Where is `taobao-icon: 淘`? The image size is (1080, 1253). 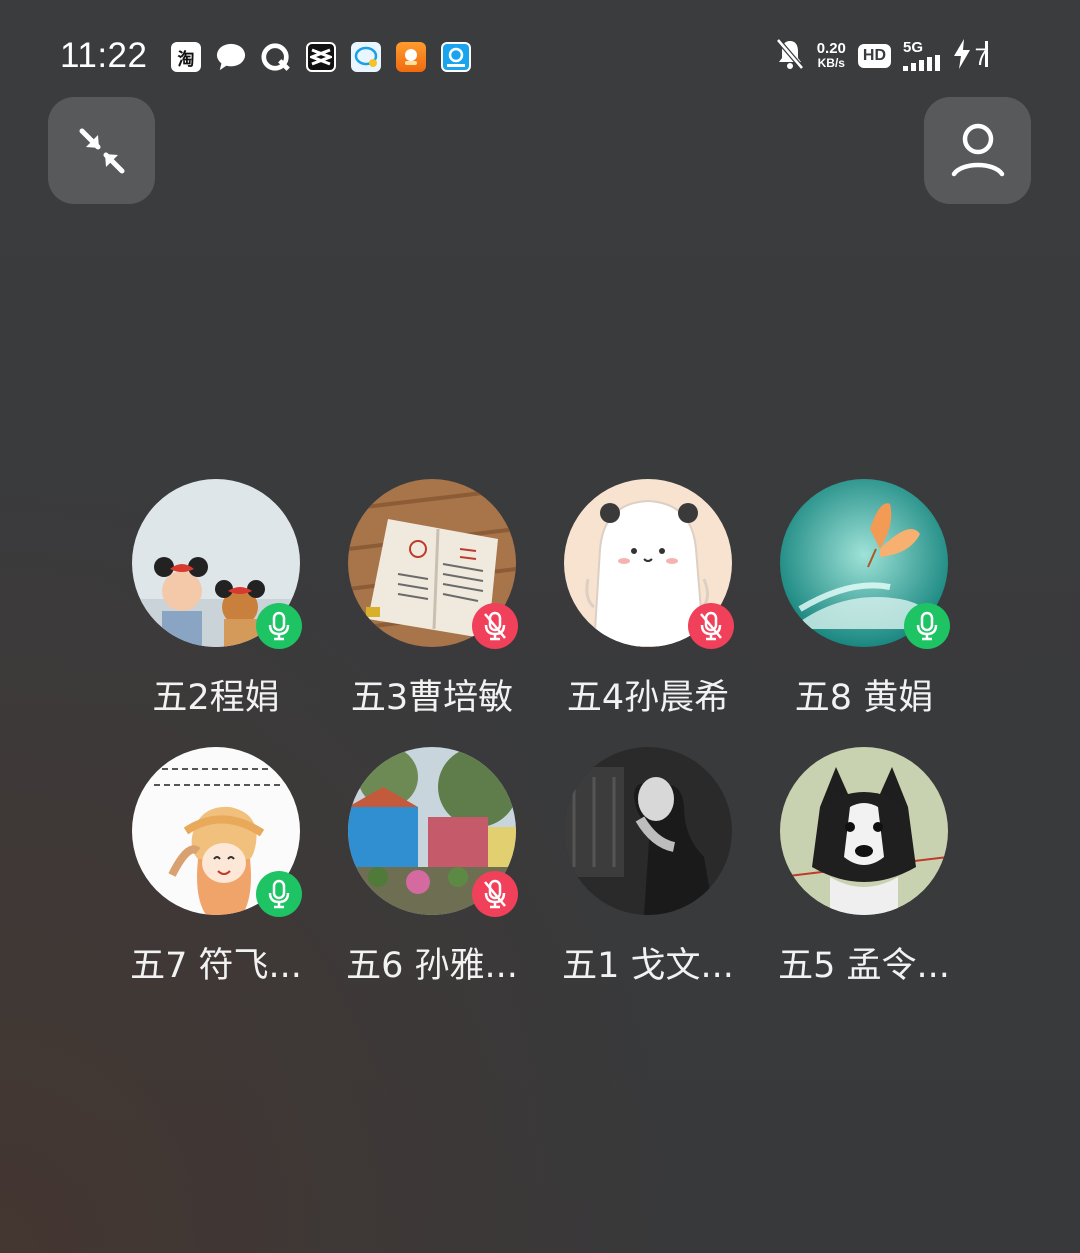 taobao-icon: 淘 is located at coordinates (186, 57).